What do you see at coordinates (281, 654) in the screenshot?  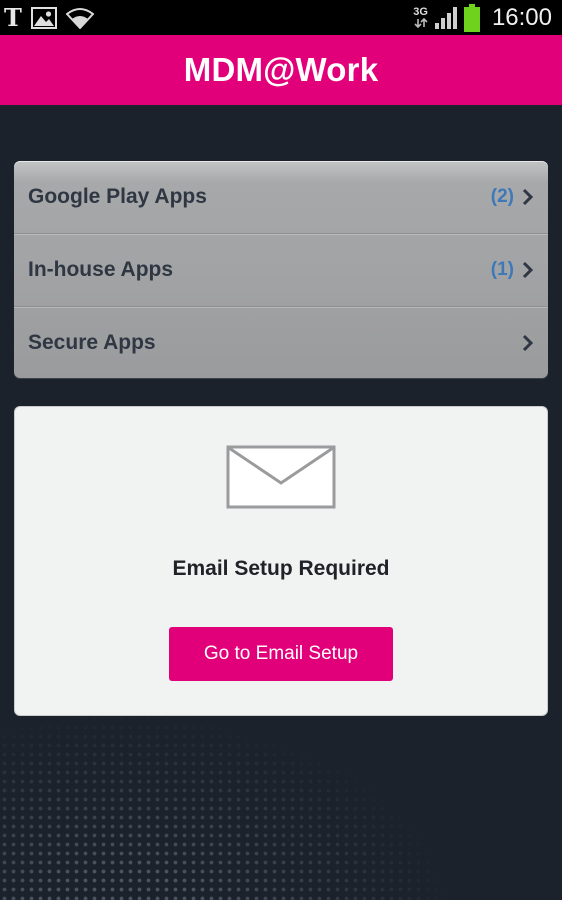 I see `go-to-email-setup-button: Go to Email Setup` at bounding box center [281, 654].